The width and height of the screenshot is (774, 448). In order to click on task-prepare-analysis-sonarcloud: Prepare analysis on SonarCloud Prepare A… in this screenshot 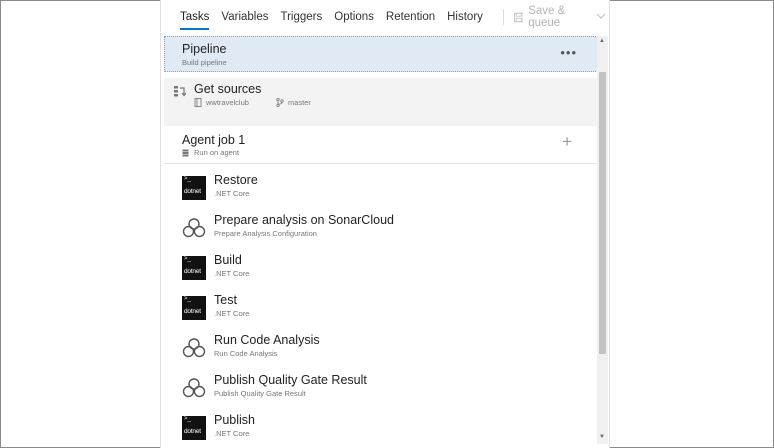, I will do `click(382, 230)`.